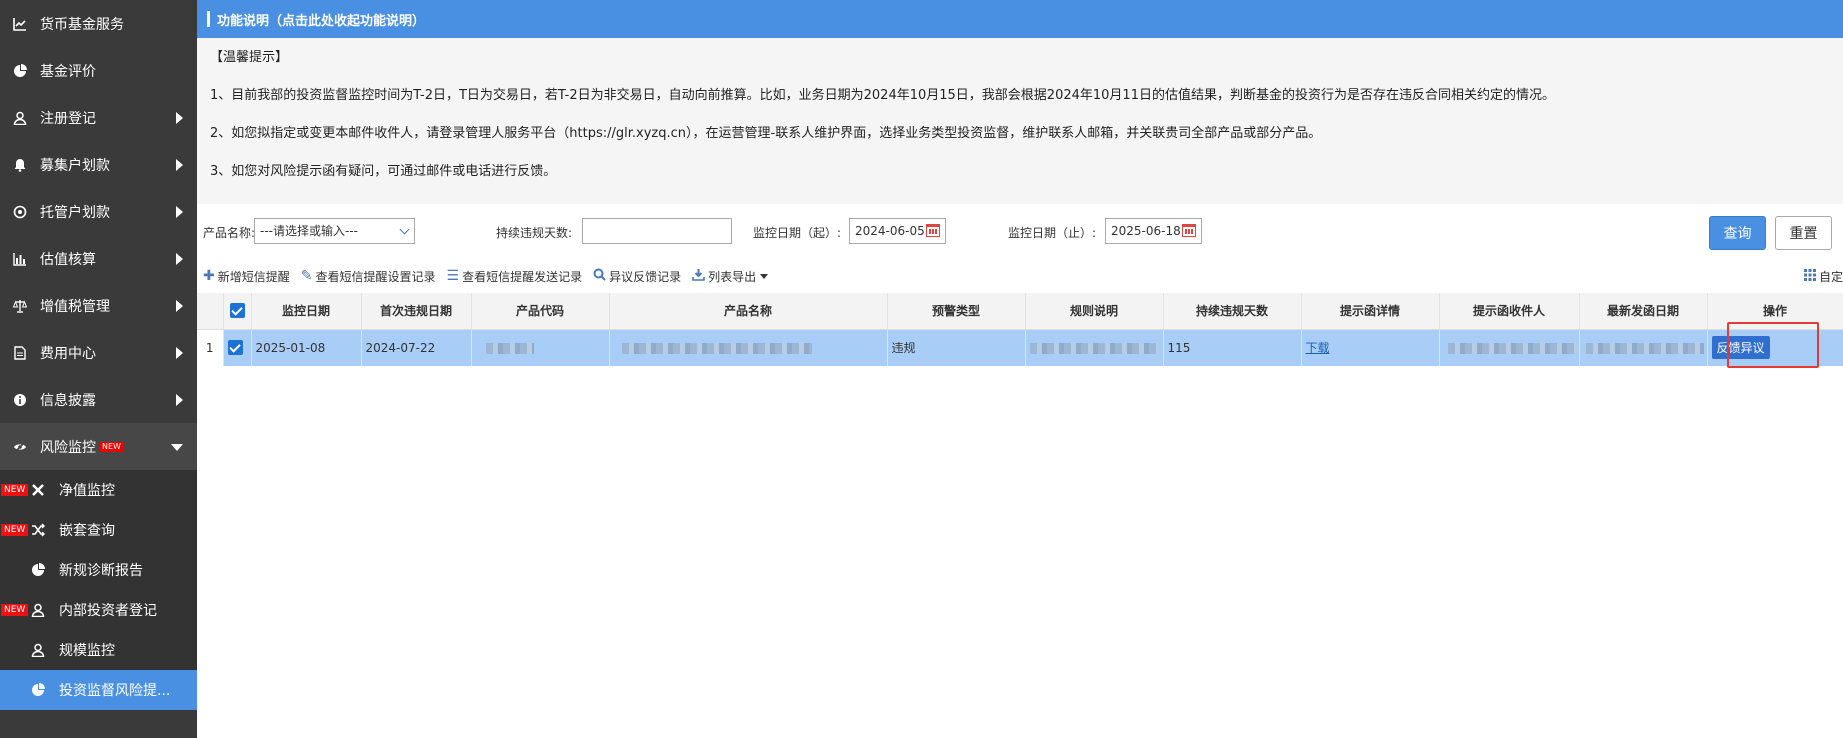  Describe the element at coordinates (210, 347) in the screenshot. I see `row-number: 1` at that location.